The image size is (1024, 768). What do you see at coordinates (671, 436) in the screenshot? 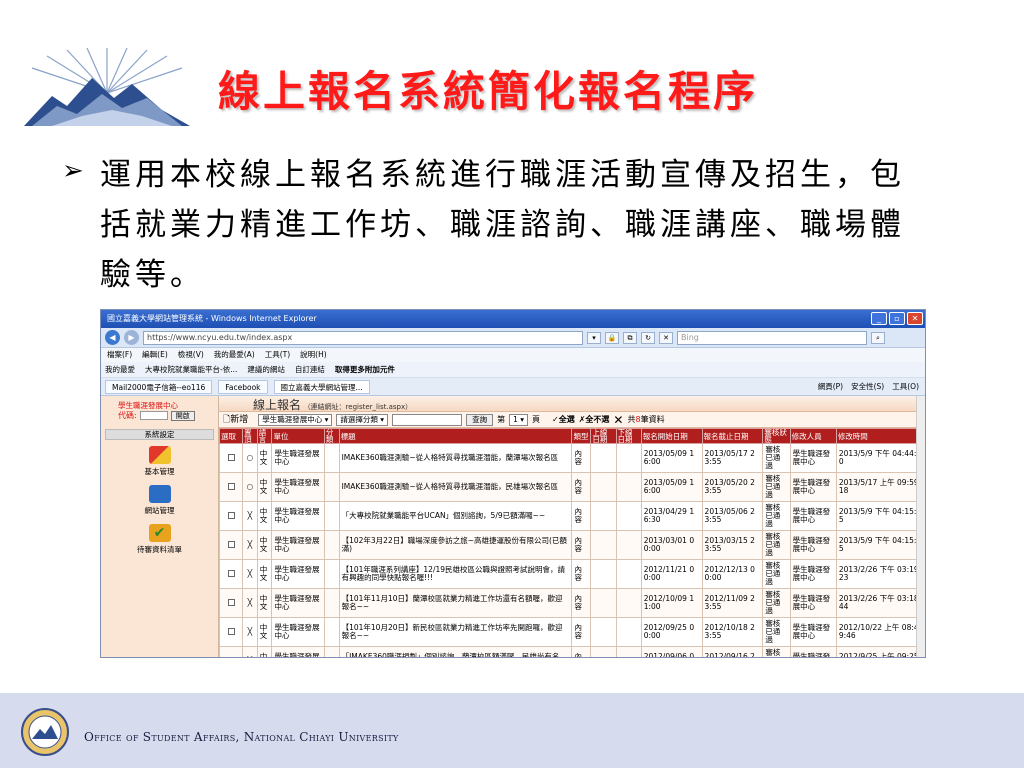
I see `col-reg-start: 報名開始日期` at bounding box center [671, 436].